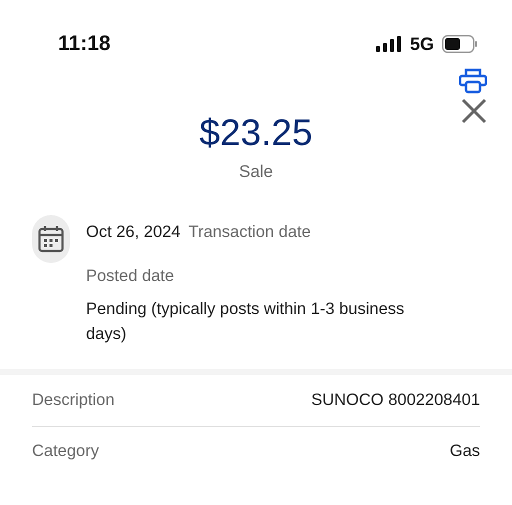 The width and height of the screenshot is (512, 505). Describe the element at coordinates (465, 451) in the screenshot. I see `detail-value: Gas` at that location.